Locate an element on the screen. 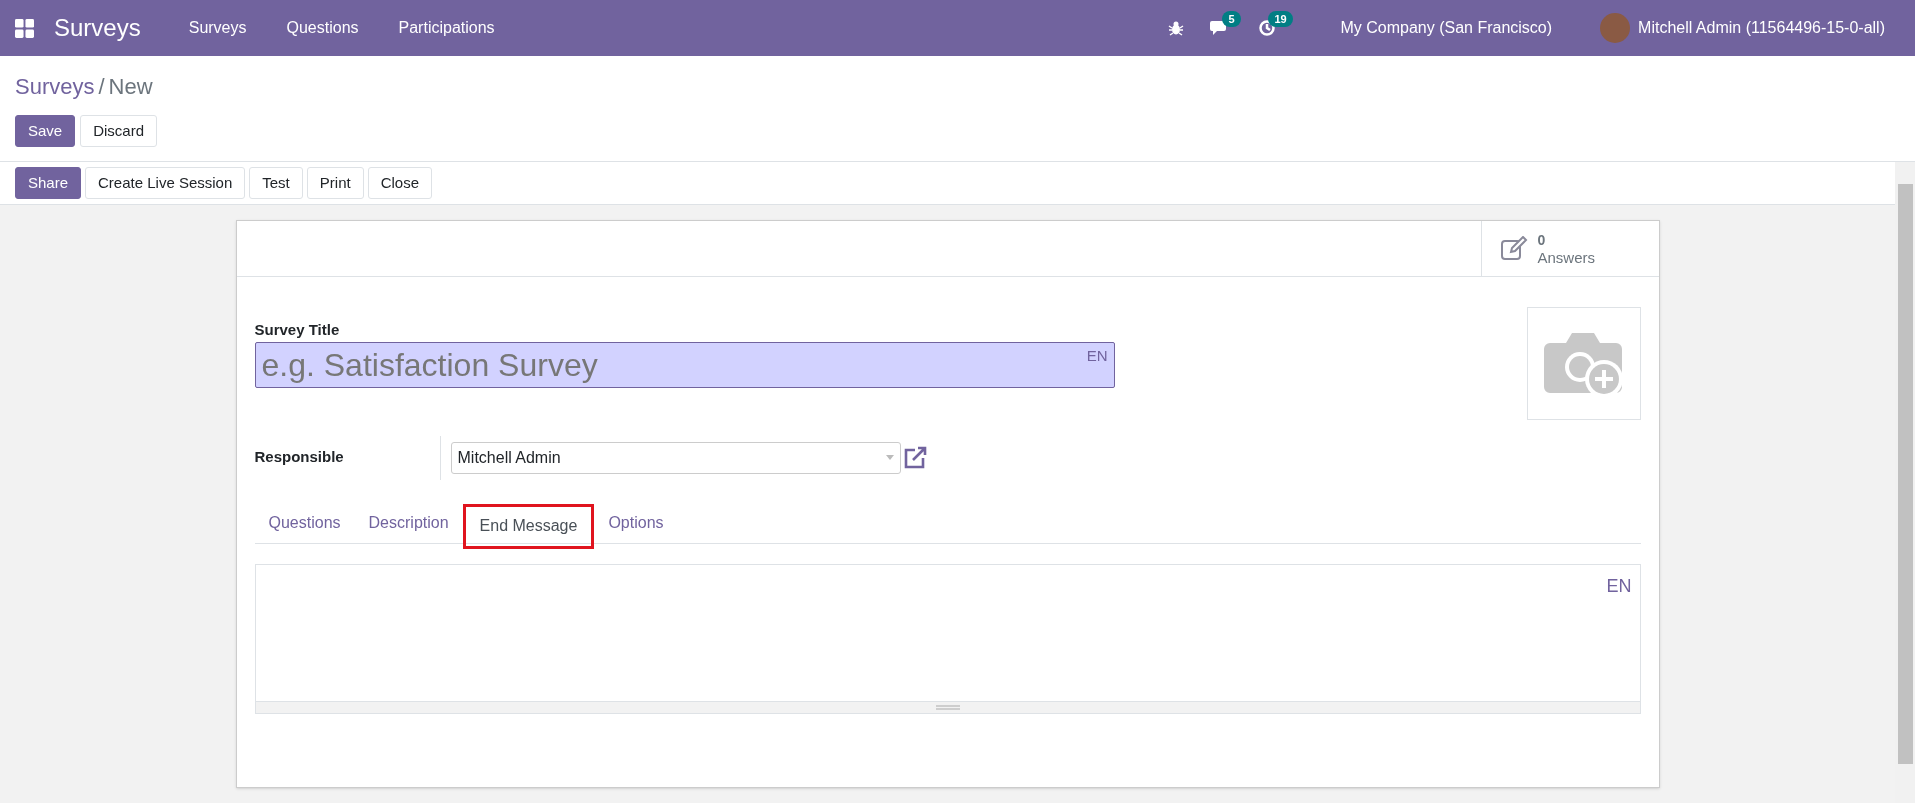 Image resolution: width=1915 pixels, height=803 pixels. field-label: Responsible is located at coordinates (299, 457).